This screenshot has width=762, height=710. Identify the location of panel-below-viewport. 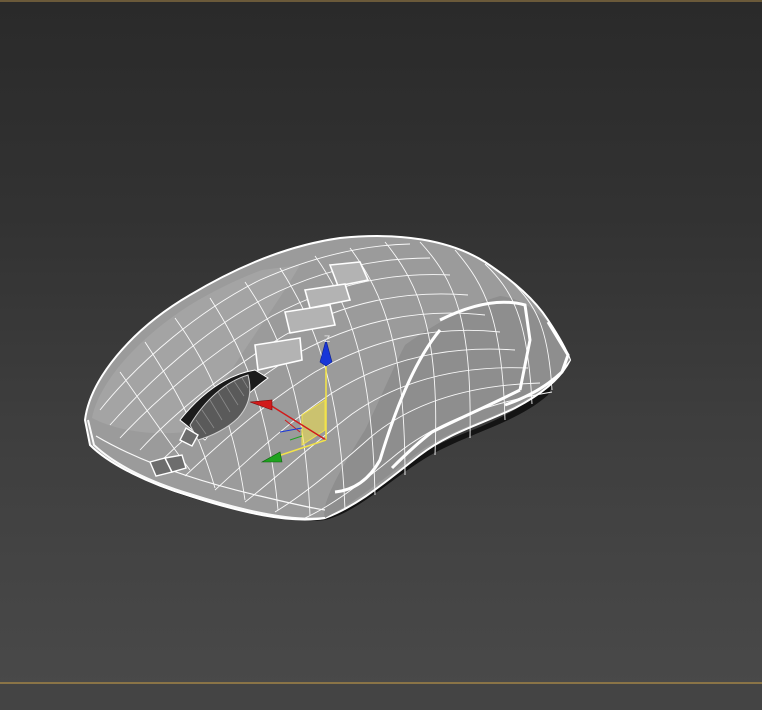
(381, 697).